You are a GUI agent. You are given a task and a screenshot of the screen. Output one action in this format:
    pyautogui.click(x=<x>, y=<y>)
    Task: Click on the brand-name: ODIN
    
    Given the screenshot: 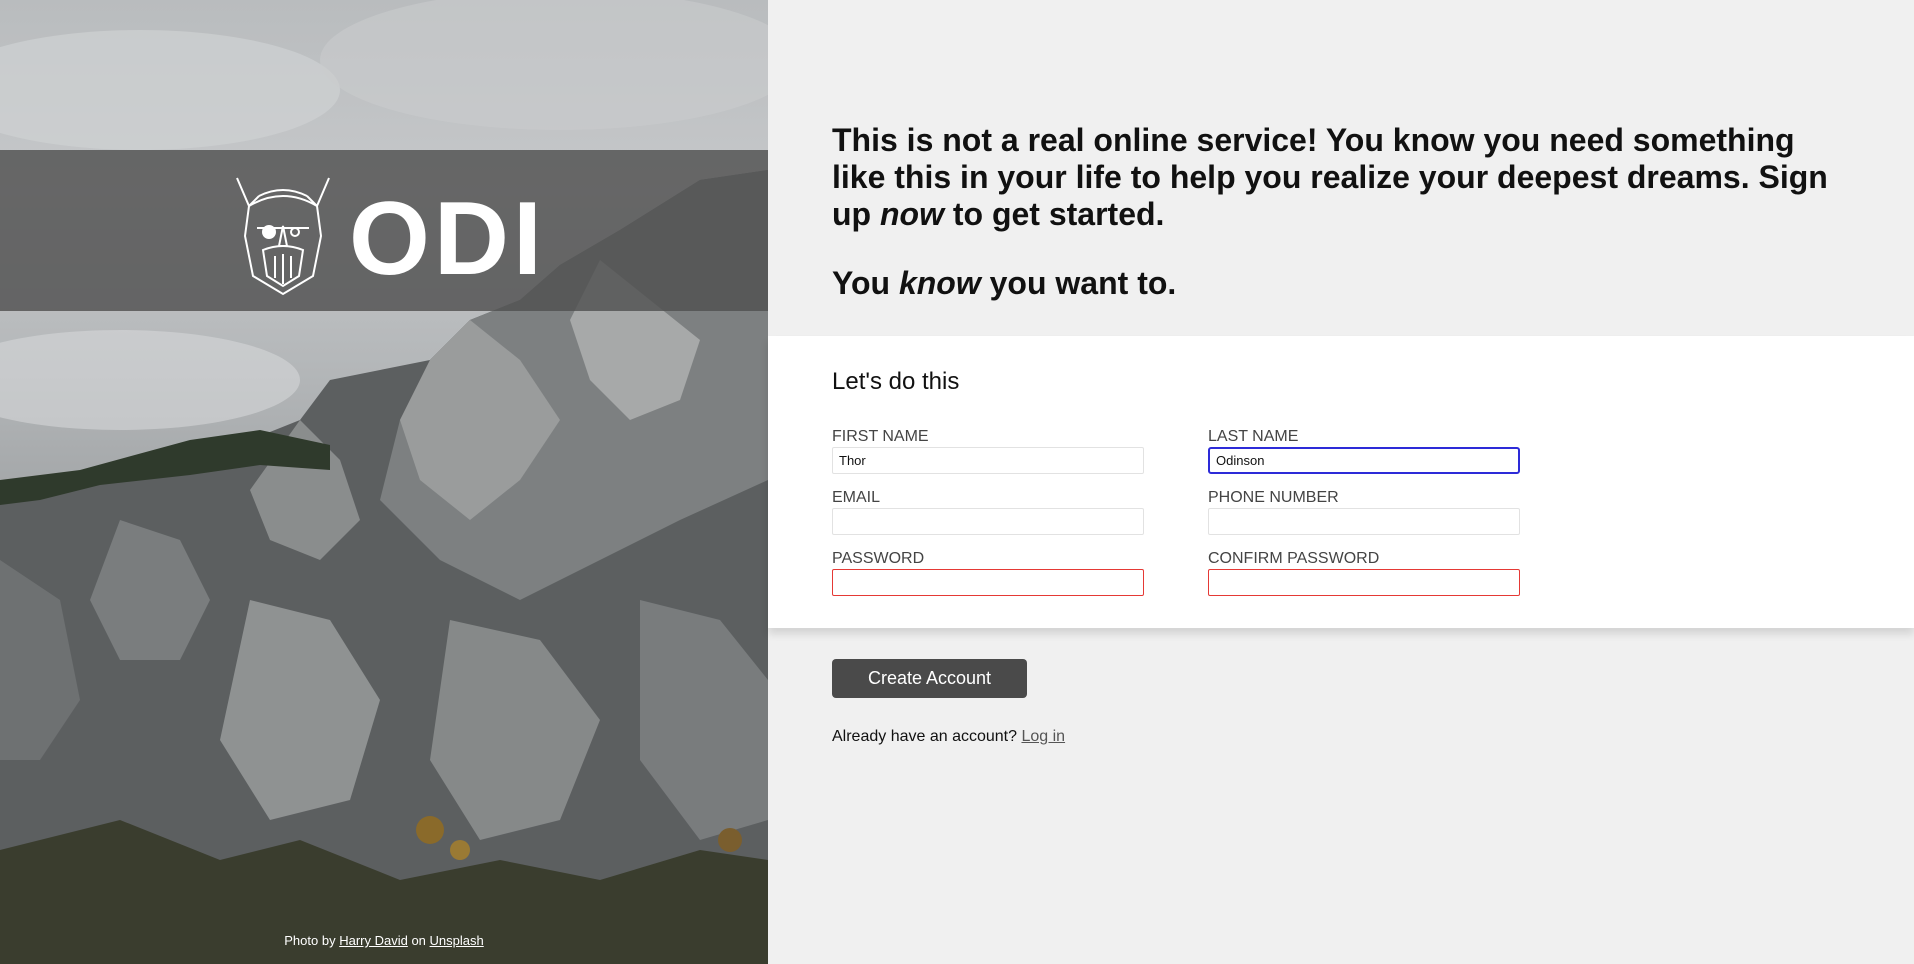 What is the action you would take?
    pyautogui.click(x=444, y=238)
    